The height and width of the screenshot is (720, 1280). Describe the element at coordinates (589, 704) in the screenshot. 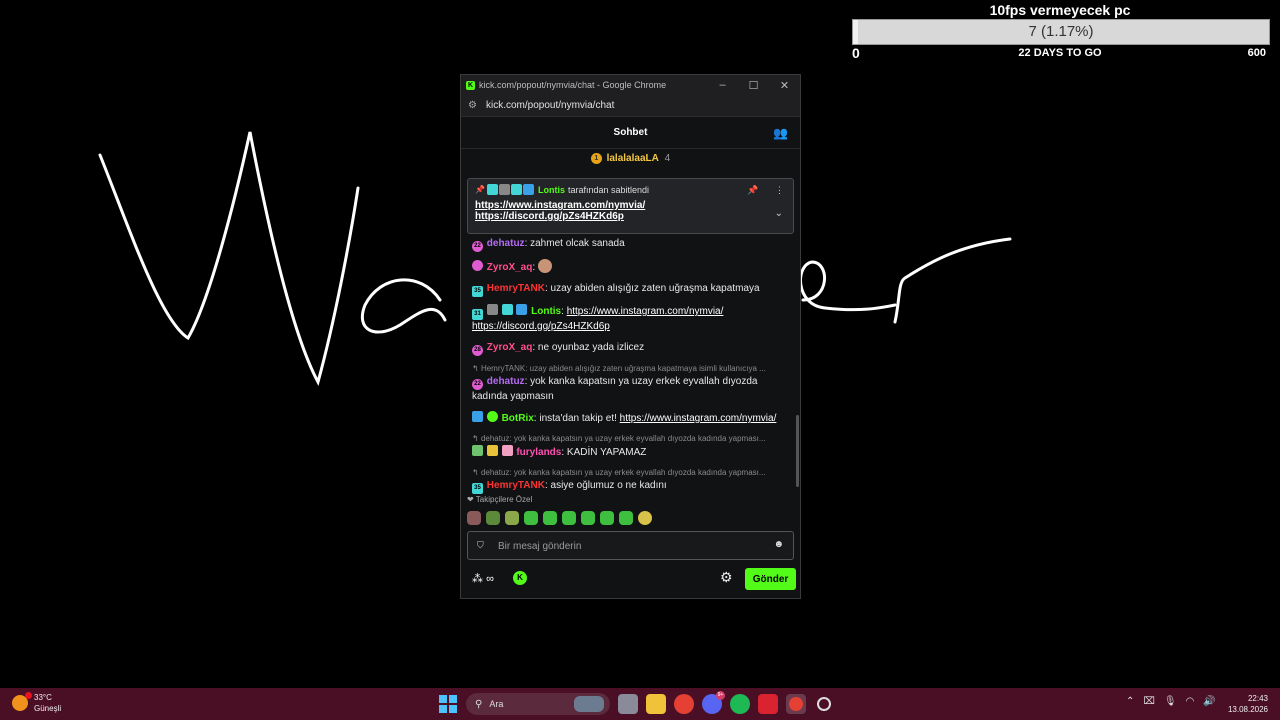

I see `search-highlight-image` at that location.